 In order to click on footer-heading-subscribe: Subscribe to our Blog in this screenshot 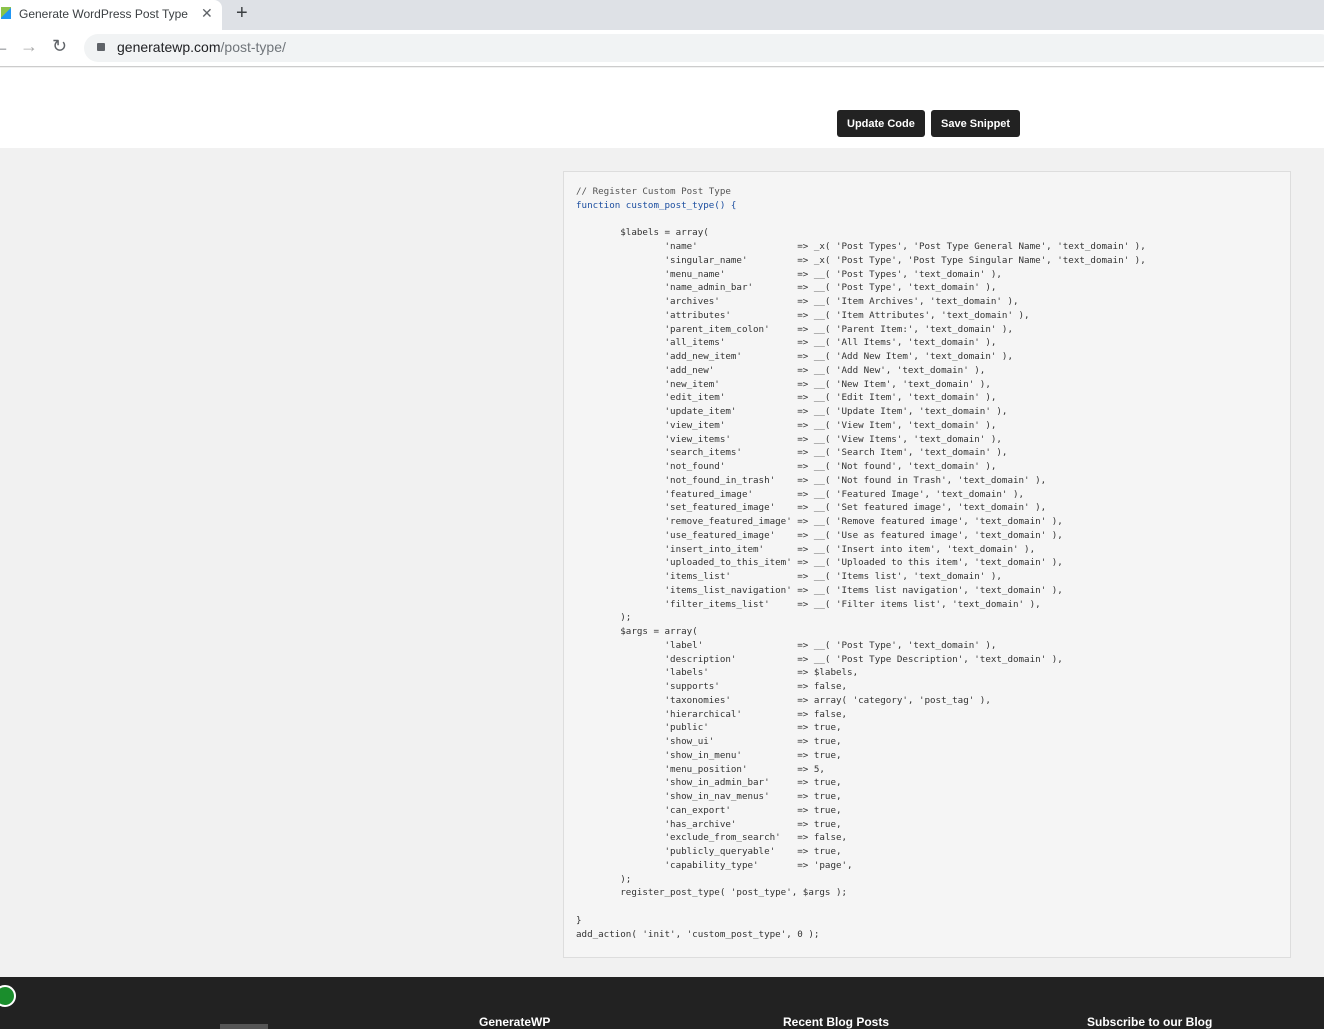, I will do `click(1150, 1022)`.